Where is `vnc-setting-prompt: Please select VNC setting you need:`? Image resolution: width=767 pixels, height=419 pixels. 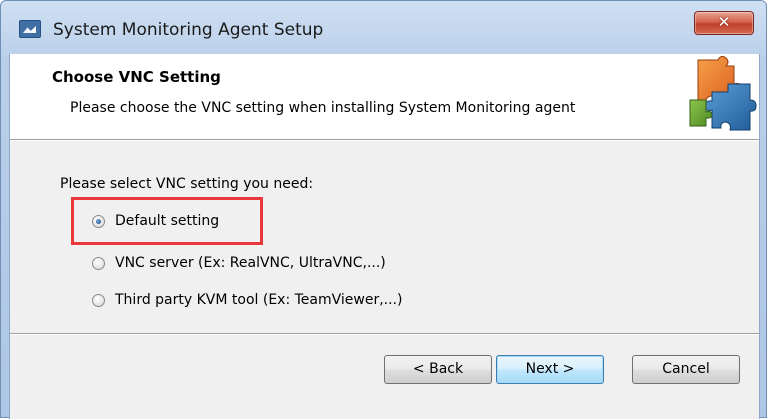
vnc-setting-prompt: Please select VNC setting you need: is located at coordinates (187, 184).